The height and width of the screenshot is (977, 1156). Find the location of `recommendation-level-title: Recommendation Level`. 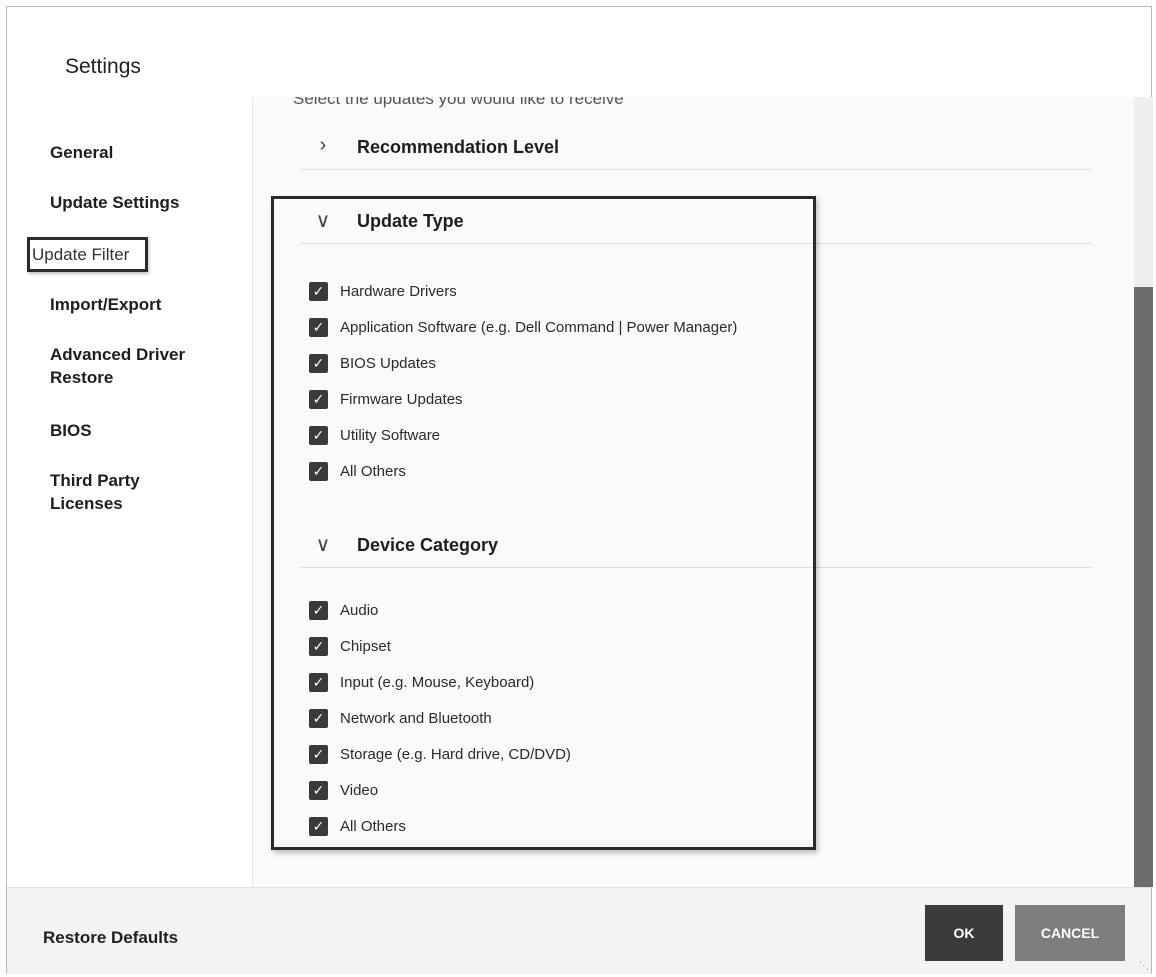

recommendation-level-title: Recommendation Level is located at coordinates (458, 147).